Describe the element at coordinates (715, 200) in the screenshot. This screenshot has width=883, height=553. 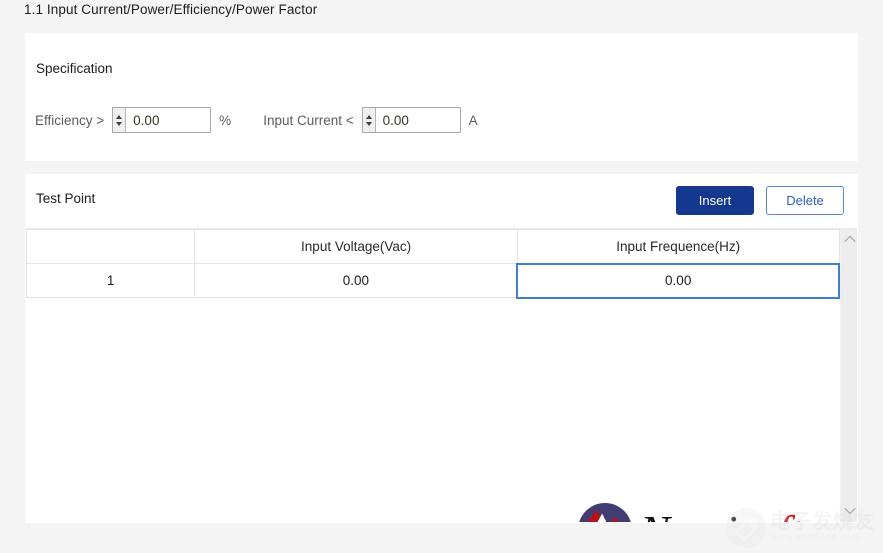
I see `insert-button: Insert` at that location.